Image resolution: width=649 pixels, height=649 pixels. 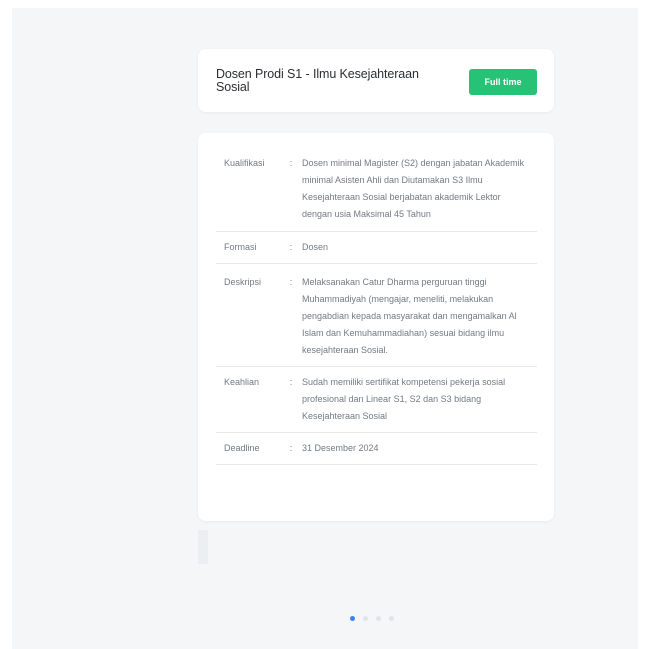 What do you see at coordinates (372, 618) in the screenshot?
I see `carousel-pagination` at bounding box center [372, 618].